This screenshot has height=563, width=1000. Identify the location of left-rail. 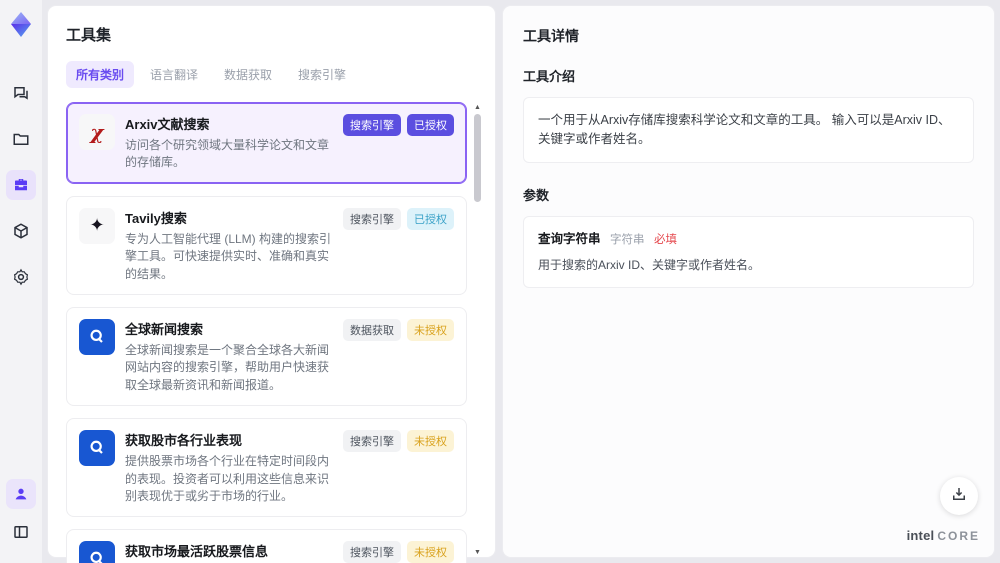
(21, 281).